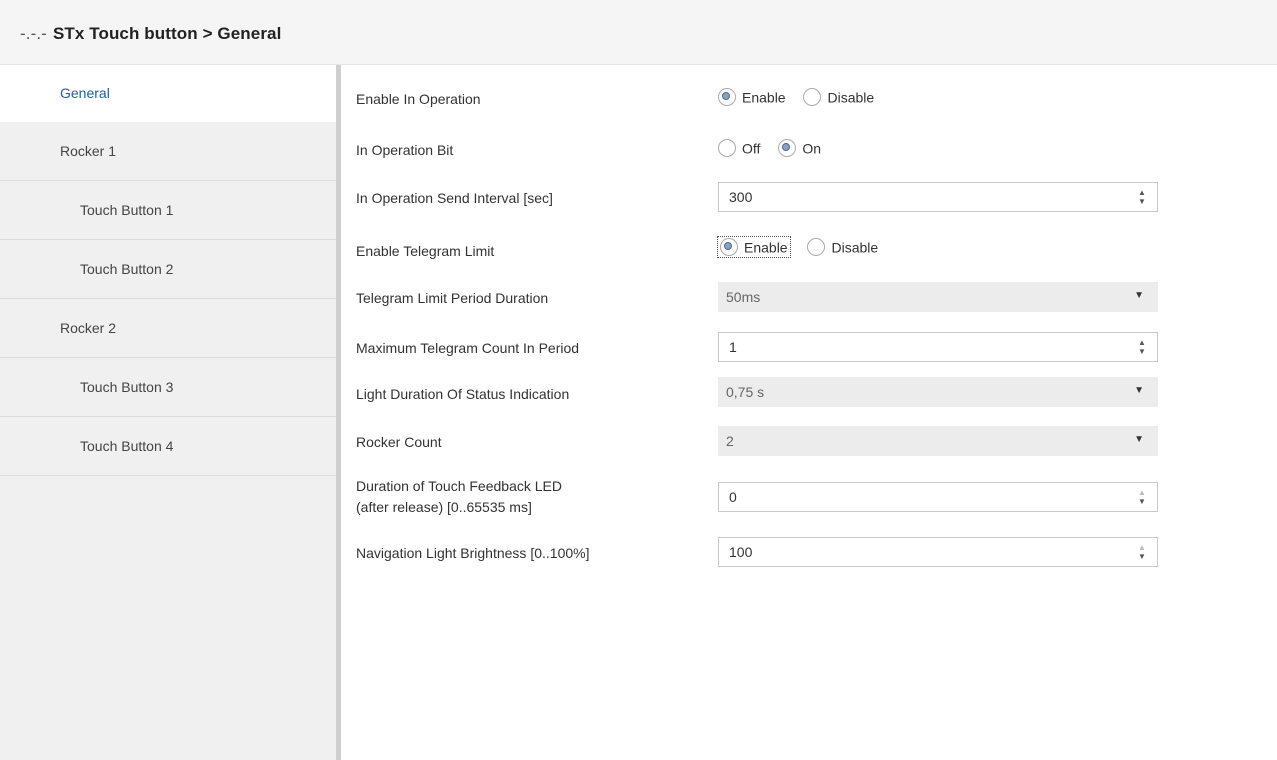  I want to click on sidebar-item-touch-button-3: Touch Button 3, so click(168, 388).